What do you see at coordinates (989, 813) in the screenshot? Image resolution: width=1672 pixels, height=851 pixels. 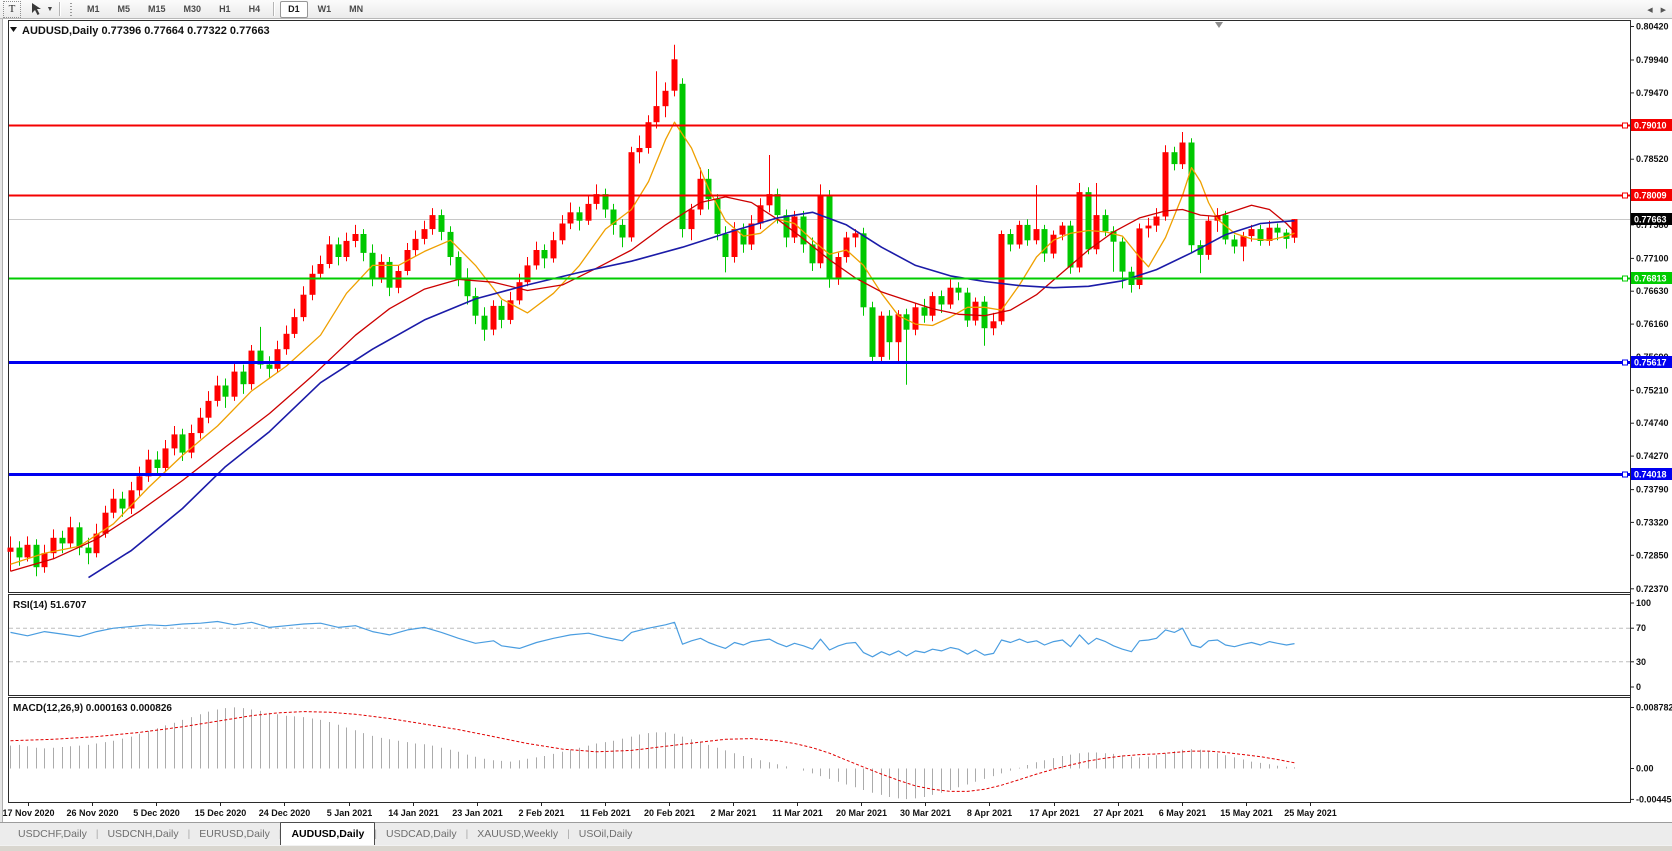 I see `date-axis-label: 8 Apr 2021` at bounding box center [989, 813].